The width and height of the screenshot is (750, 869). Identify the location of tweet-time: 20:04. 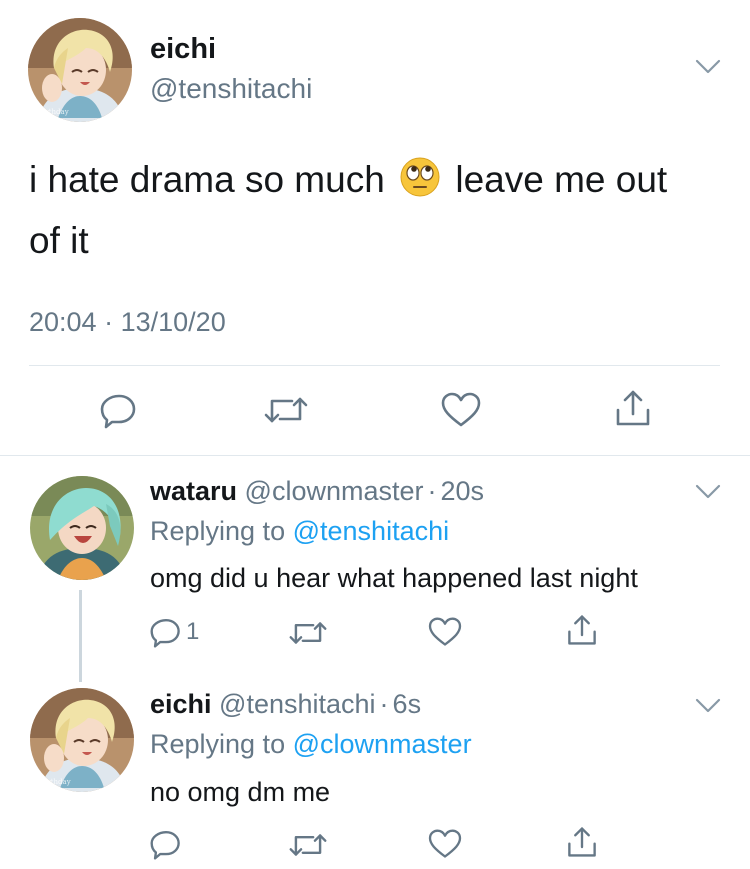
(63, 322).